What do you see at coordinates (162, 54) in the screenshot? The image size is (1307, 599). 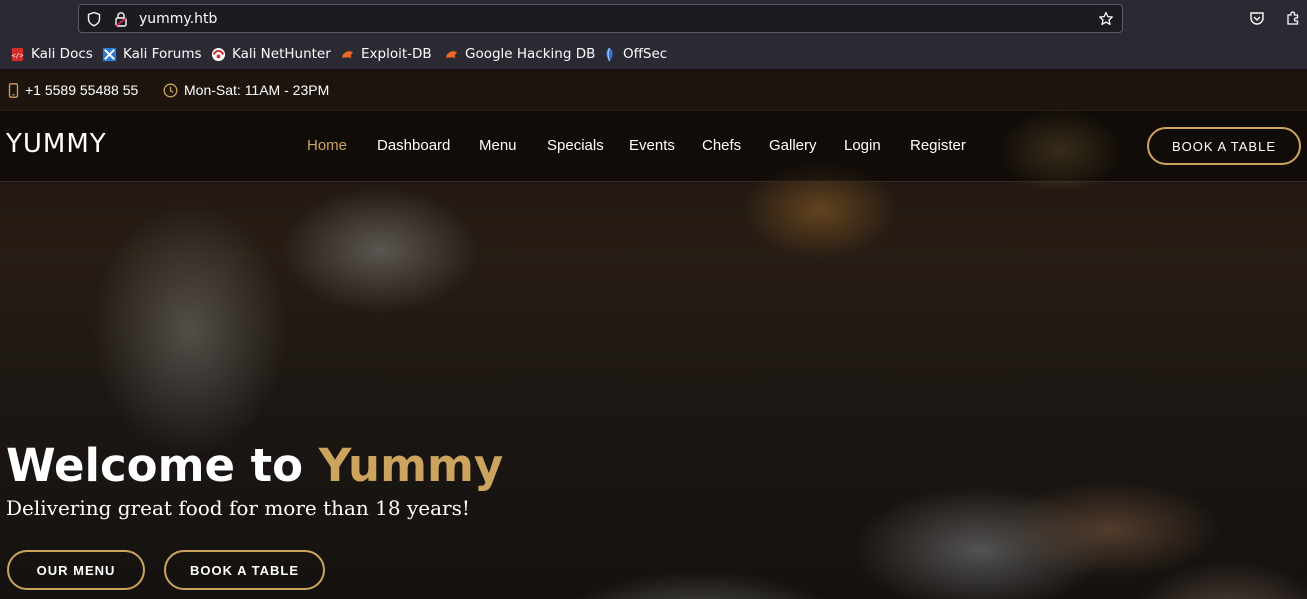 I see `bookmark-label: Kali Forums` at bounding box center [162, 54].